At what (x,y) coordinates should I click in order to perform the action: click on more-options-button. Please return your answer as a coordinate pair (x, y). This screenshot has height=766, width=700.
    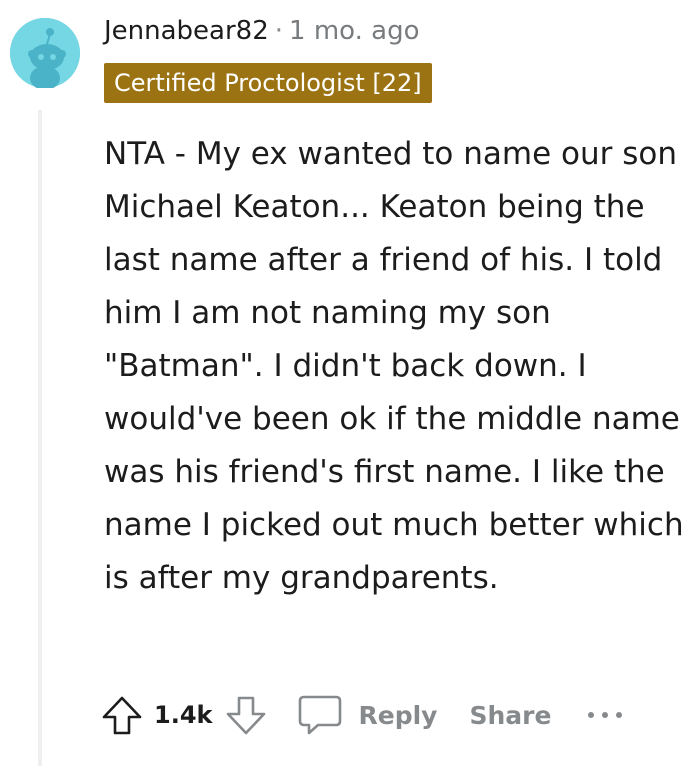
    Looking at the image, I should click on (605, 715).